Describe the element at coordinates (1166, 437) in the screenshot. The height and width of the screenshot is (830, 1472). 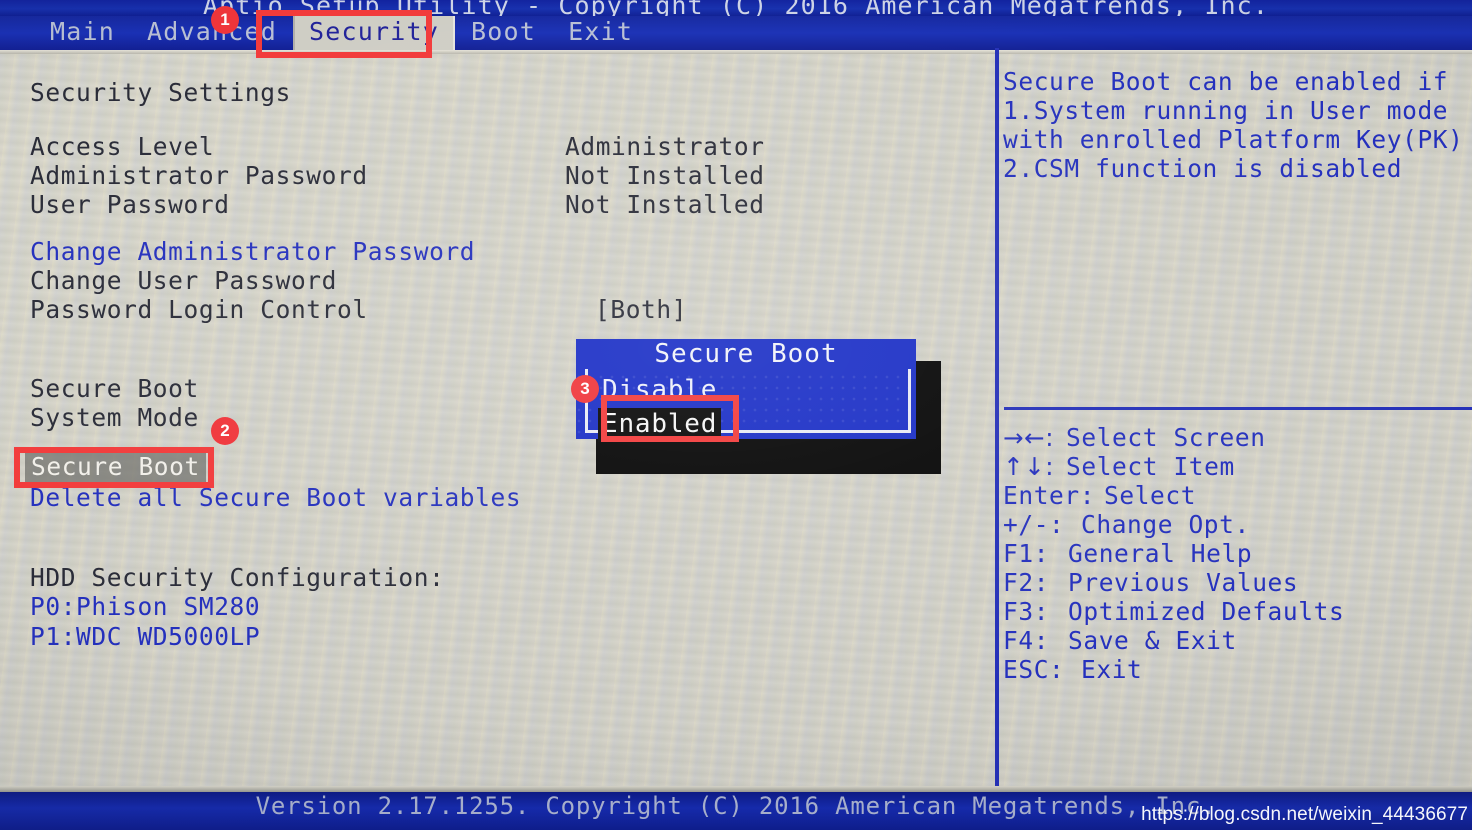
I see `key-select-screen-action: Select Screen` at that location.